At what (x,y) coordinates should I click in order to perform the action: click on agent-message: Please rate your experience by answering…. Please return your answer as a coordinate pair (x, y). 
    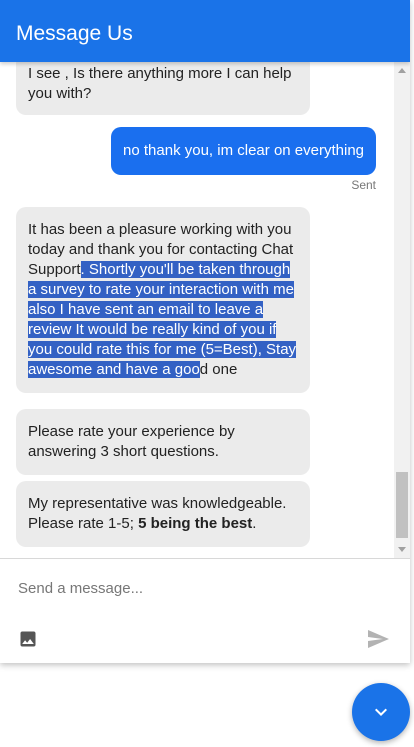
    Looking at the image, I should click on (163, 442).